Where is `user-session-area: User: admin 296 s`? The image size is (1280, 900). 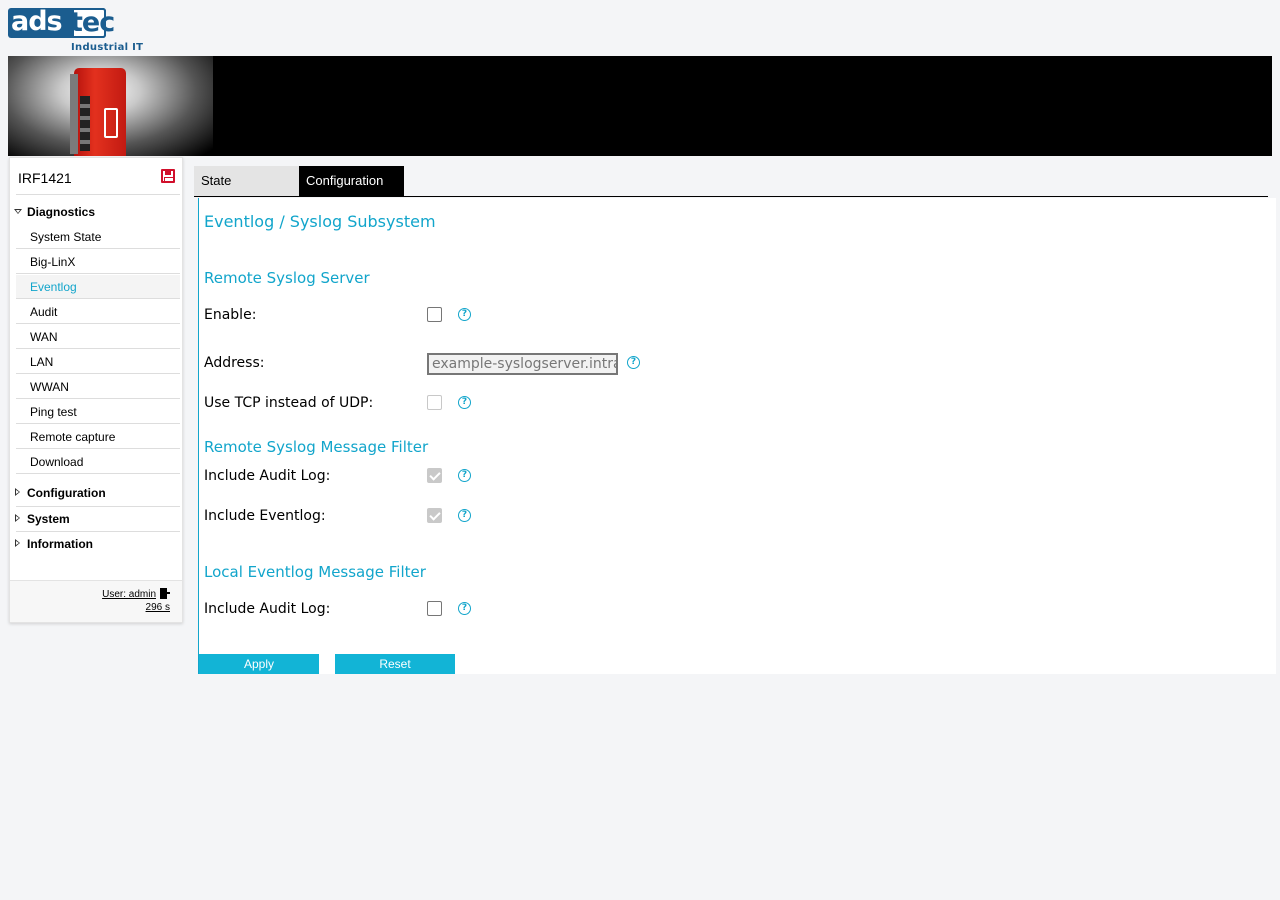 user-session-area: User: admin 296 s is located at coordinates (96, 601).